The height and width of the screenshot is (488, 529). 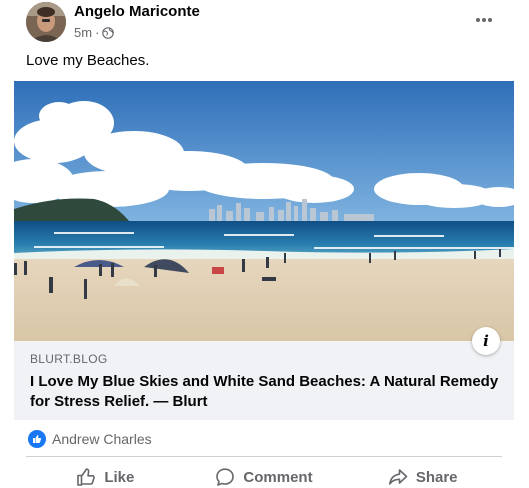 What do you see at coordinates (436, 477) in the screenshot?
I see `share-label: Share` at bounding box center [436, 477].